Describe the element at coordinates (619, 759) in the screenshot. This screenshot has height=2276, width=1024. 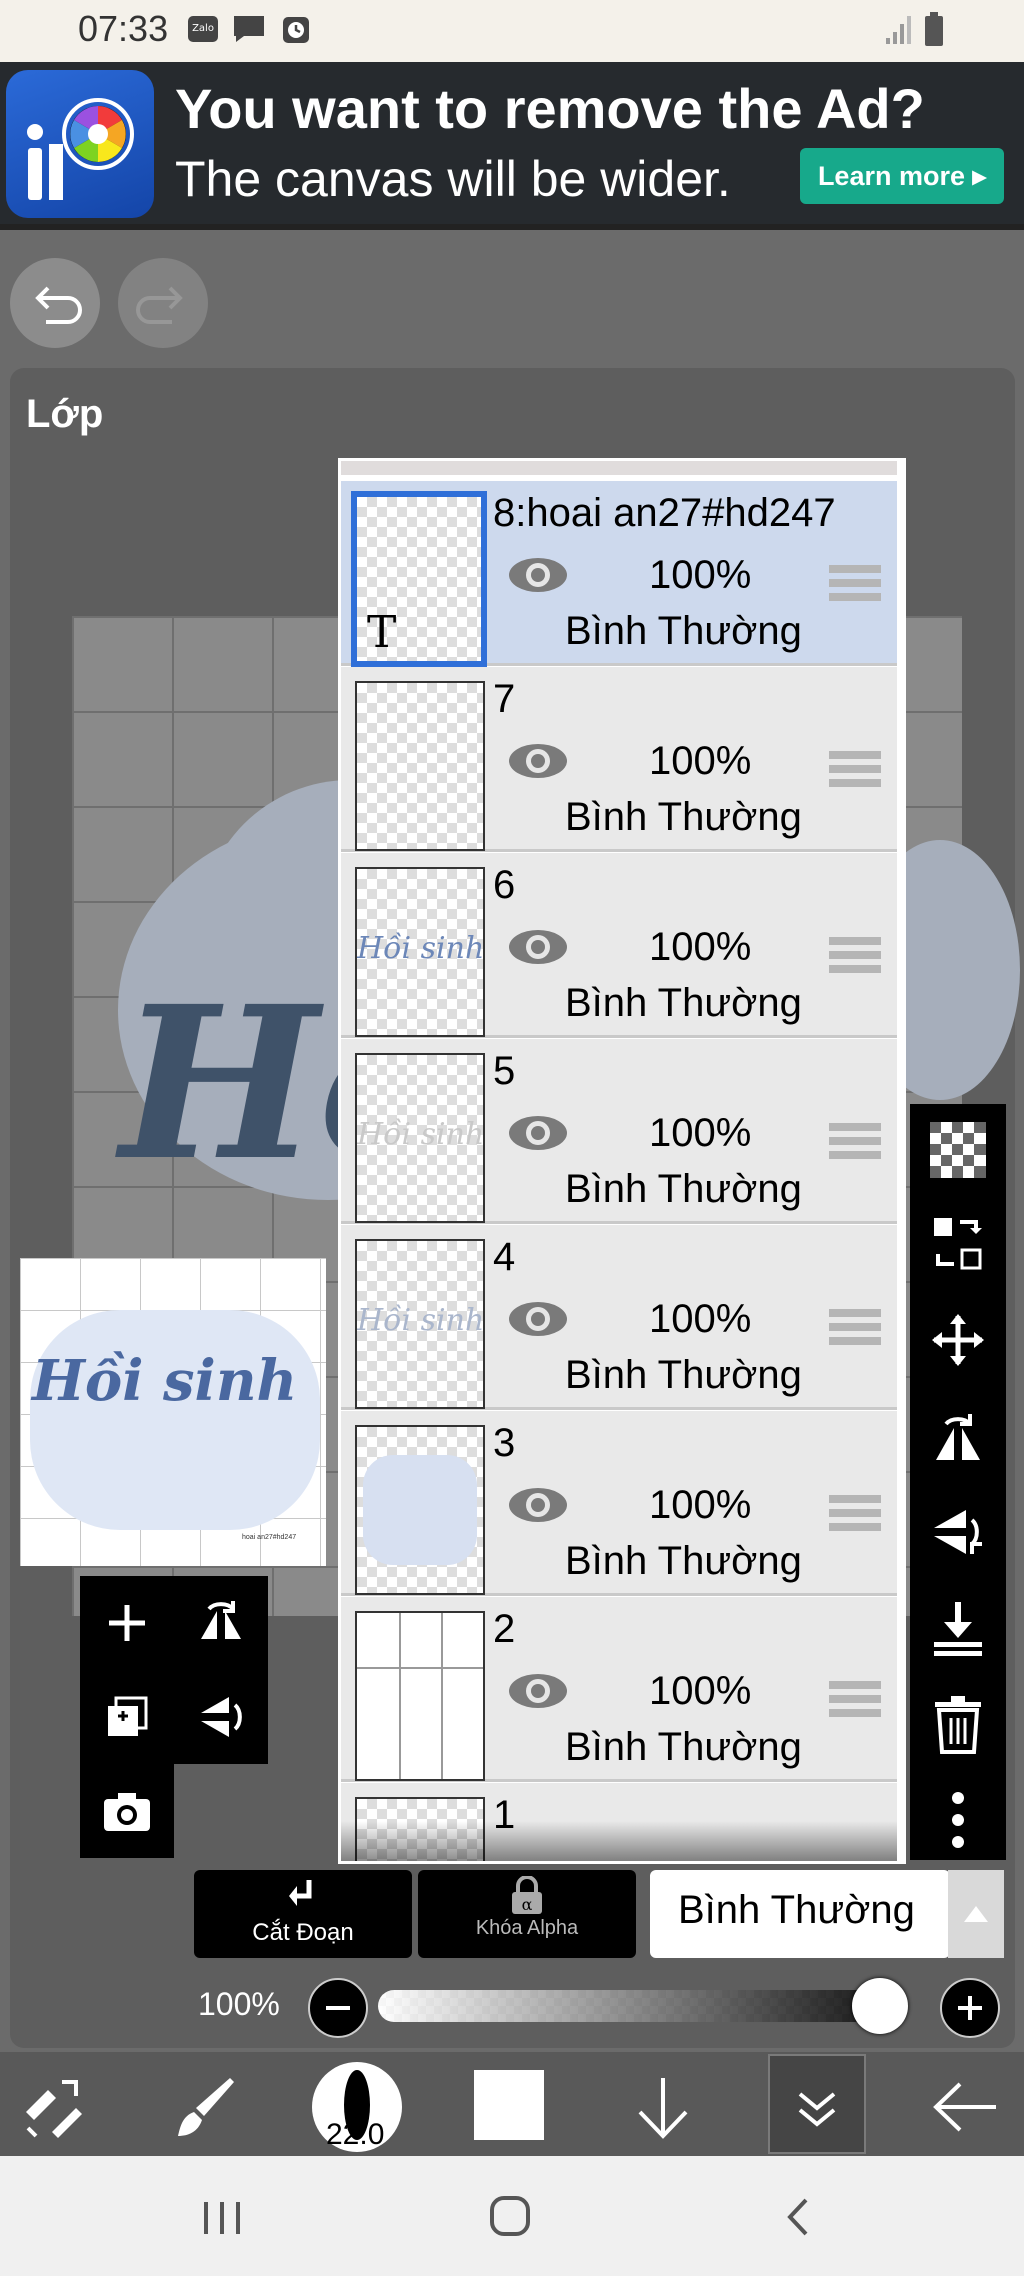
I see `layer-row-7: 7 100% Bình Thường` at that location.